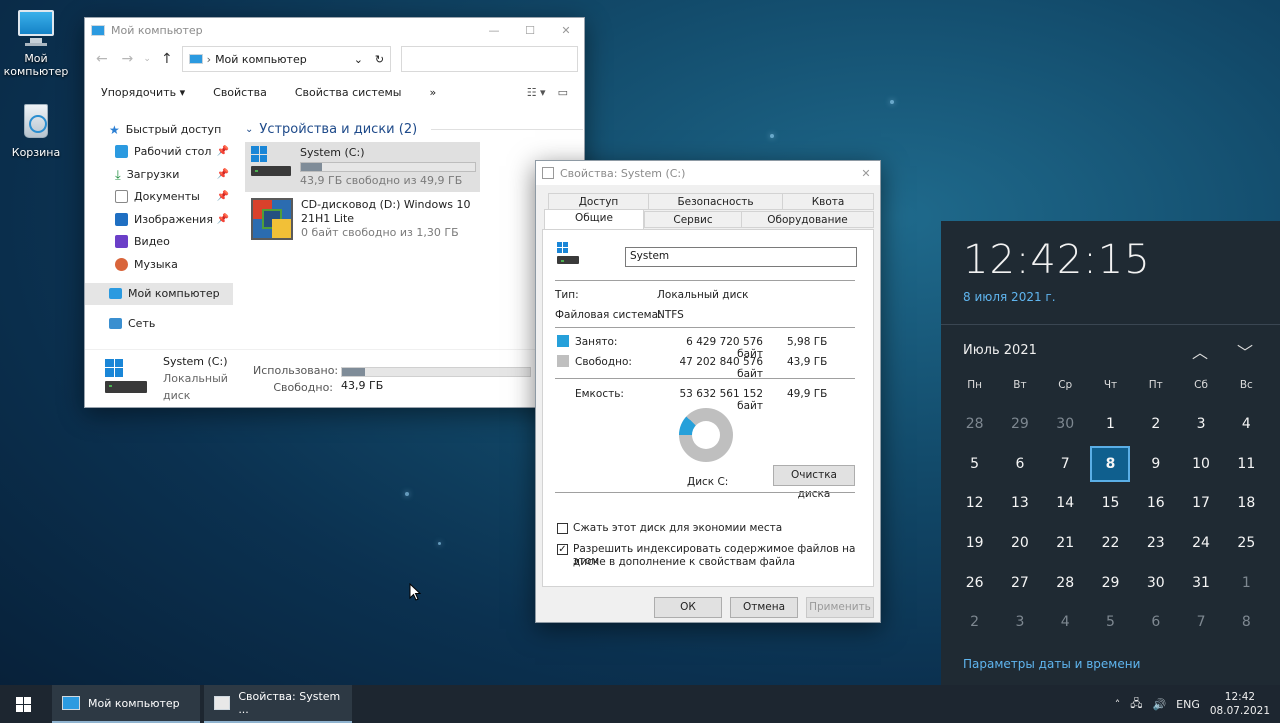  What do you see at coordinates (594, 219) in the screenshot?
I see `tab-general: Общие` at bounding box center [594, 219].